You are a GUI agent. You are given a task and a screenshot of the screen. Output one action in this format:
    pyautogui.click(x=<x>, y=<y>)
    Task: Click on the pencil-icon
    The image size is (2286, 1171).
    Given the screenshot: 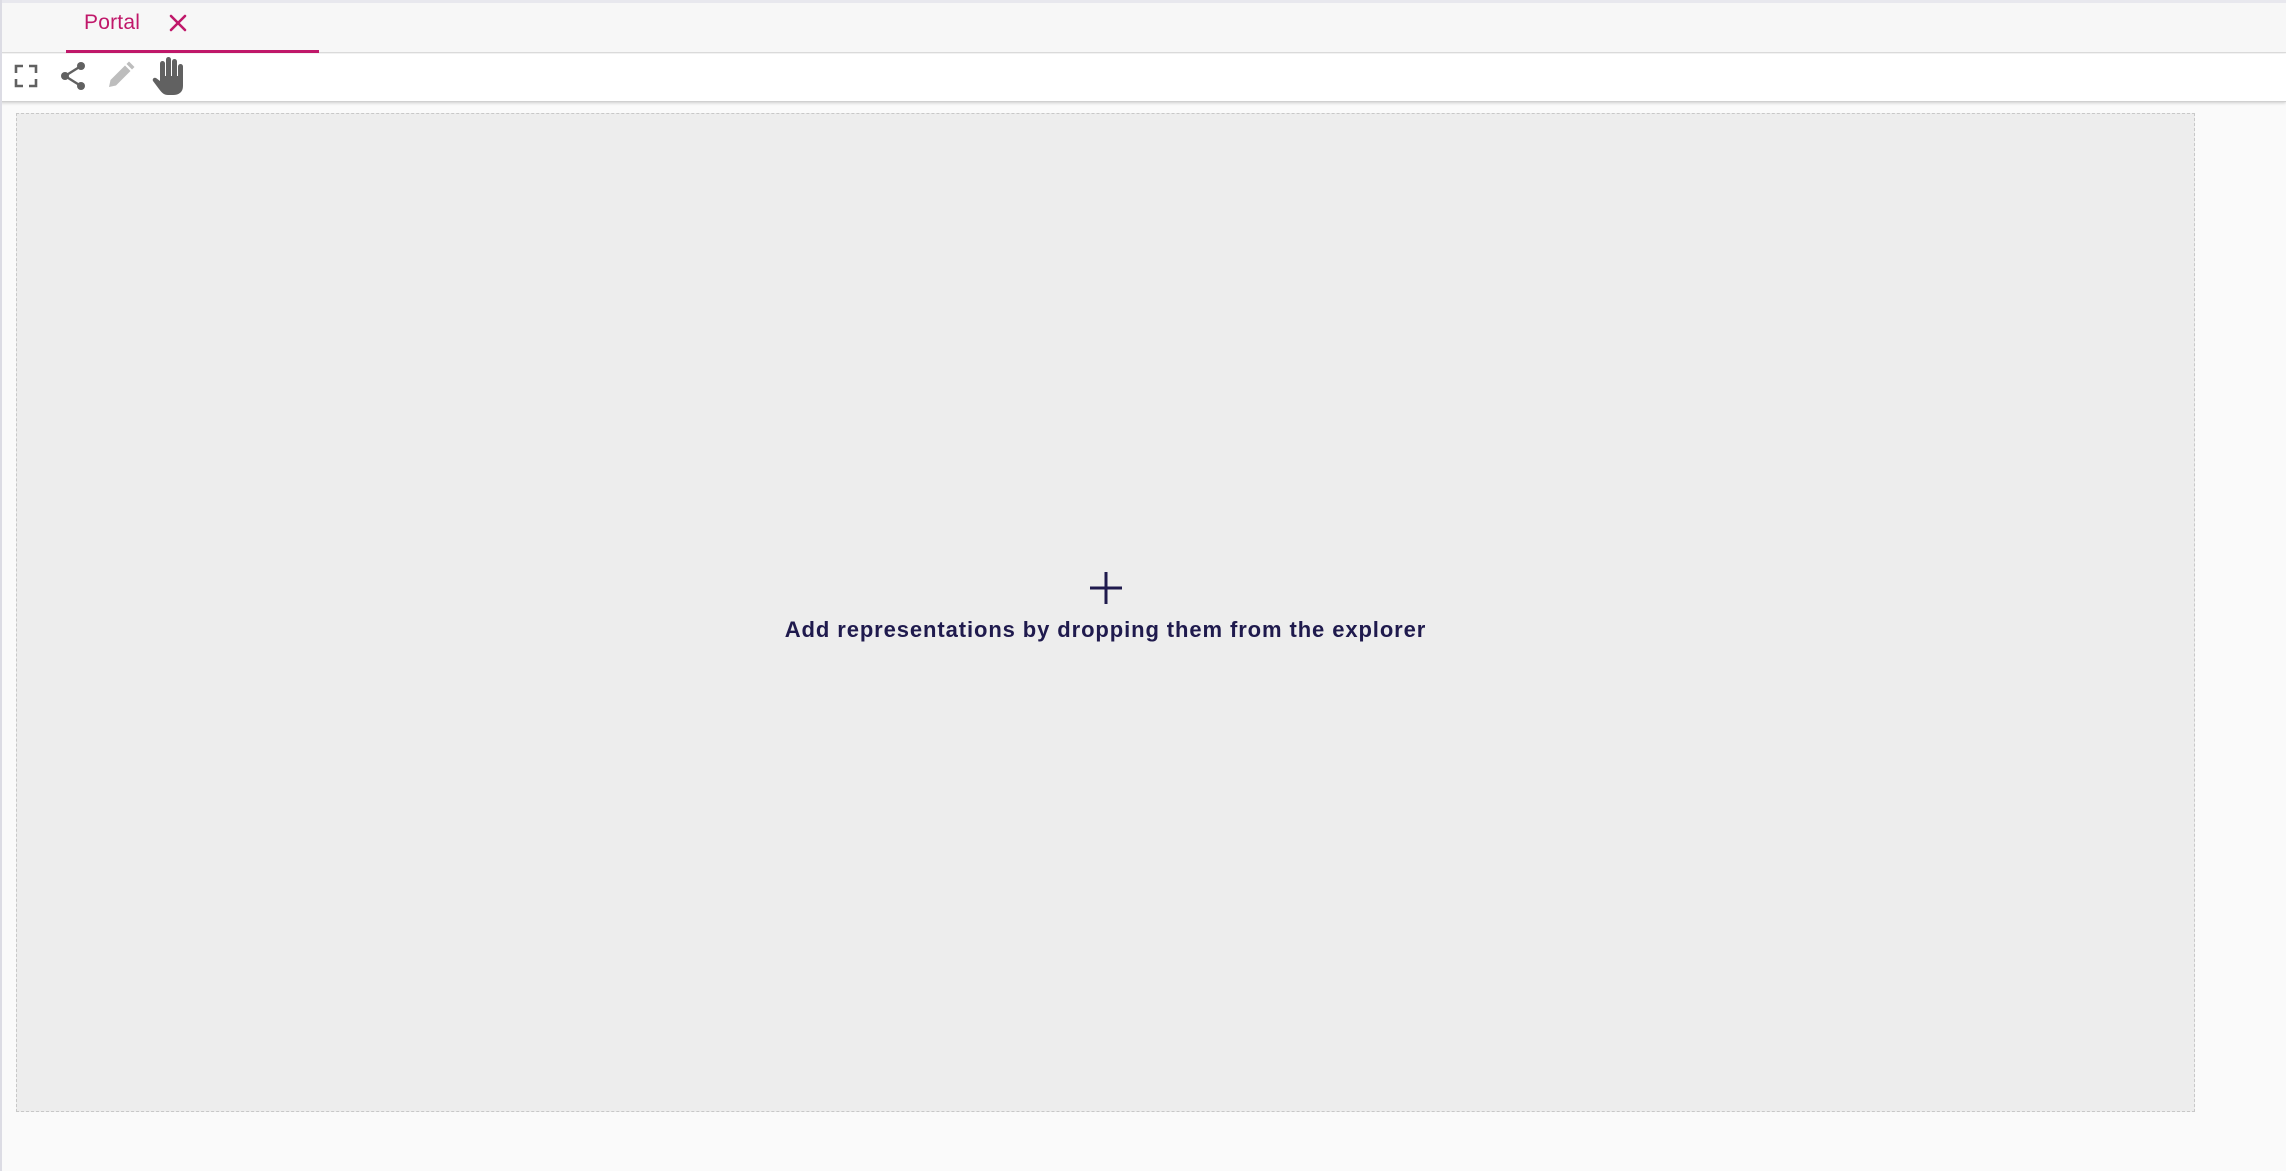 What is the action you would take?
    pyautogui.click(x=120, y=78)
    